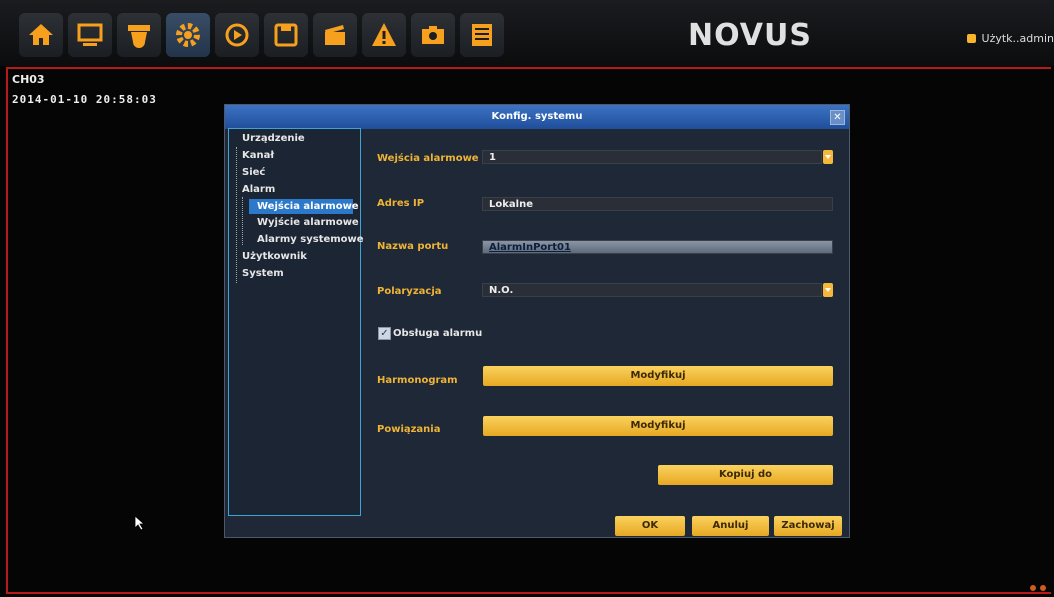 The image size is (1054, 597). What do you see at coordinates (1017, 38) in the screenshot?
I see `user-name: Użytk..admin` at bounding box center [1017, 38].